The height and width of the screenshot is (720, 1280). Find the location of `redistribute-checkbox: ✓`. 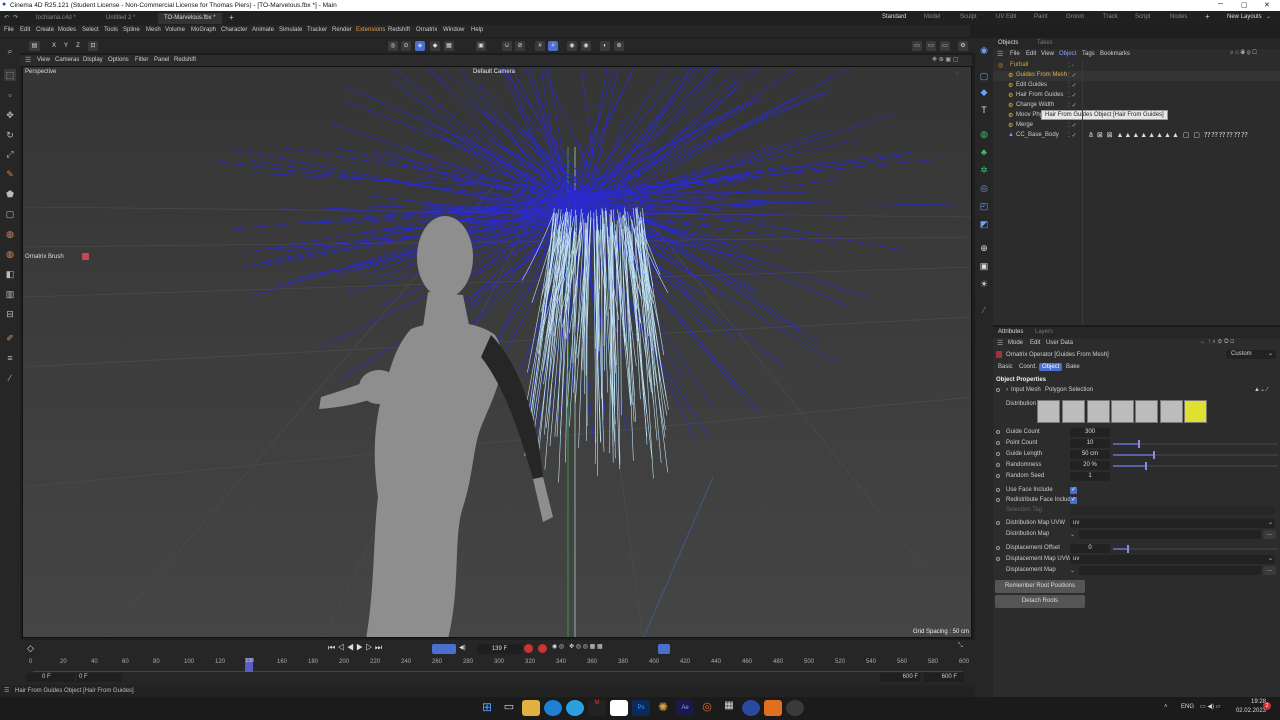

redistribute-checkbox: ✓ is located at coordinates (1073, 500).